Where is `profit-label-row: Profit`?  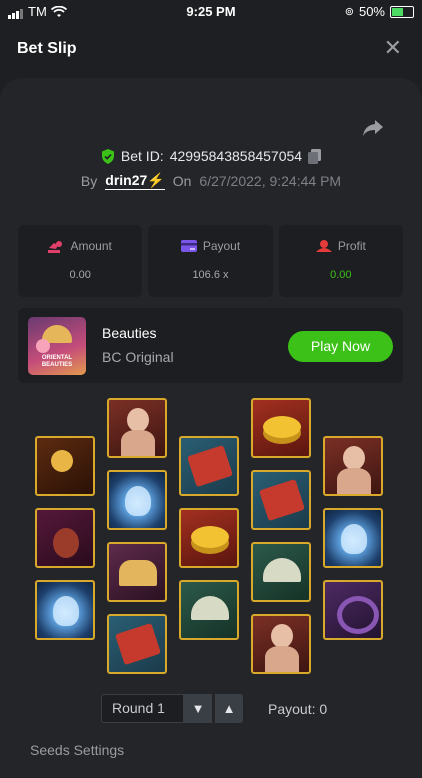
profit-label-row: Profit is located at coordinates (341, 246).